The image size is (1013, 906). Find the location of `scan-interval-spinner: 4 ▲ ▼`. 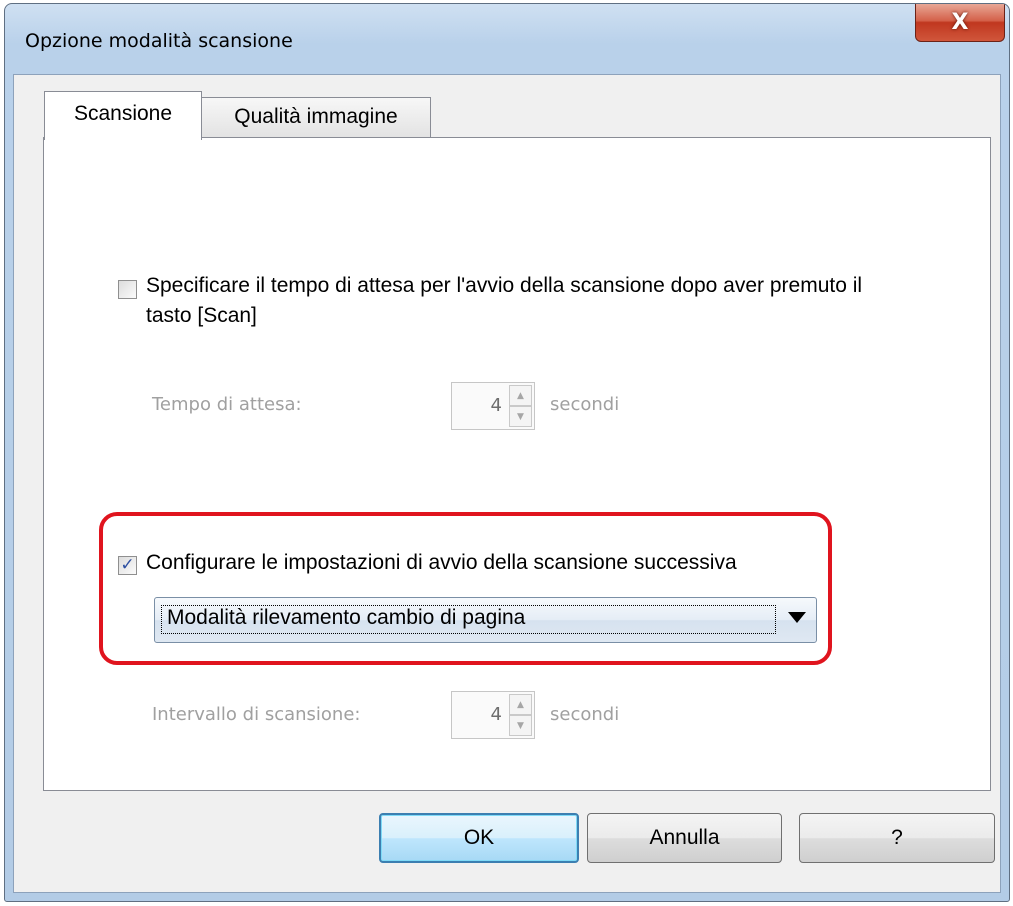

scan-interval-spinner: 4 ▲ ▼ is located at coordinates (493, 715).